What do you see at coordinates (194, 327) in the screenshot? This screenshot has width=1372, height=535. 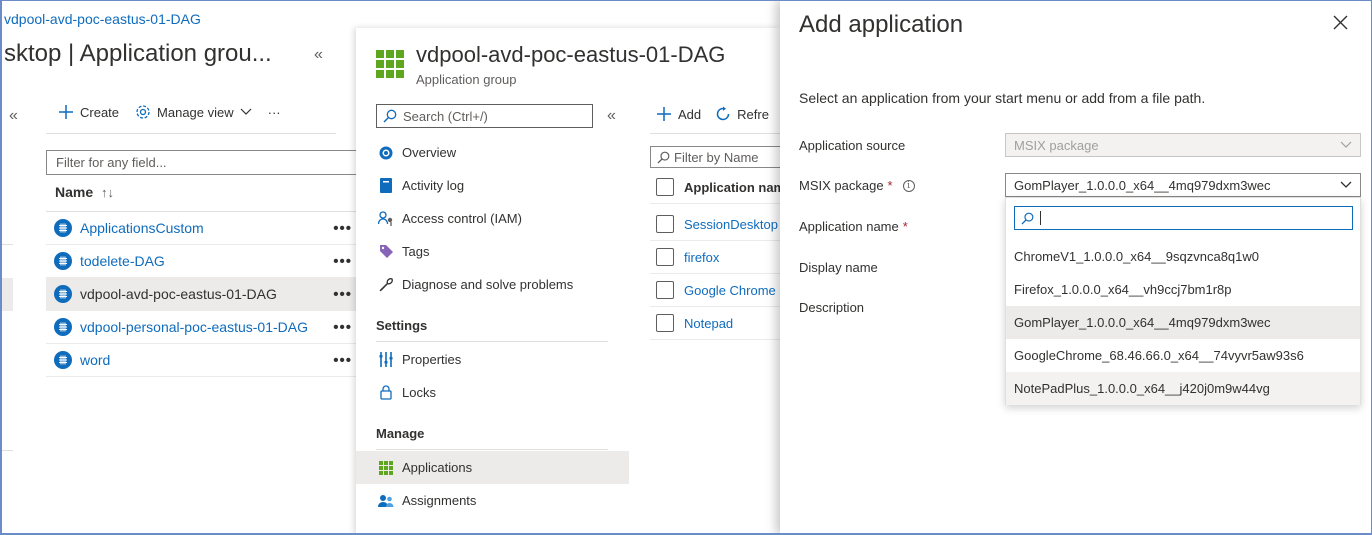 I see `row-name: vdpool-personal-poc-eastus-01-DAG` at bounding box center [194, 327].